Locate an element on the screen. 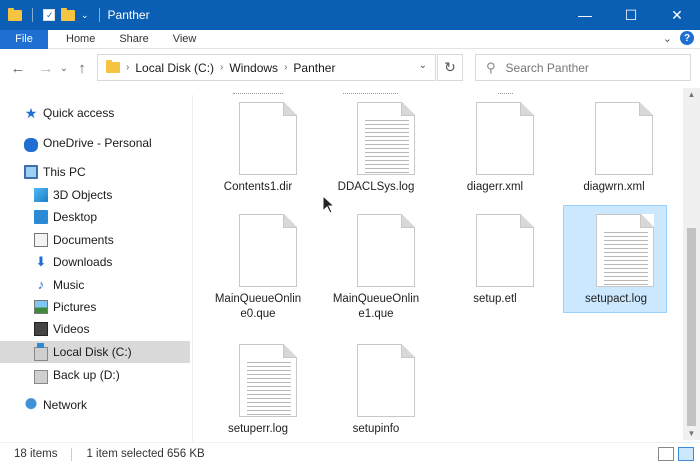 The width and height of the screenshot is (700, 465). details-view-icon is located at coordinates (666, 454).